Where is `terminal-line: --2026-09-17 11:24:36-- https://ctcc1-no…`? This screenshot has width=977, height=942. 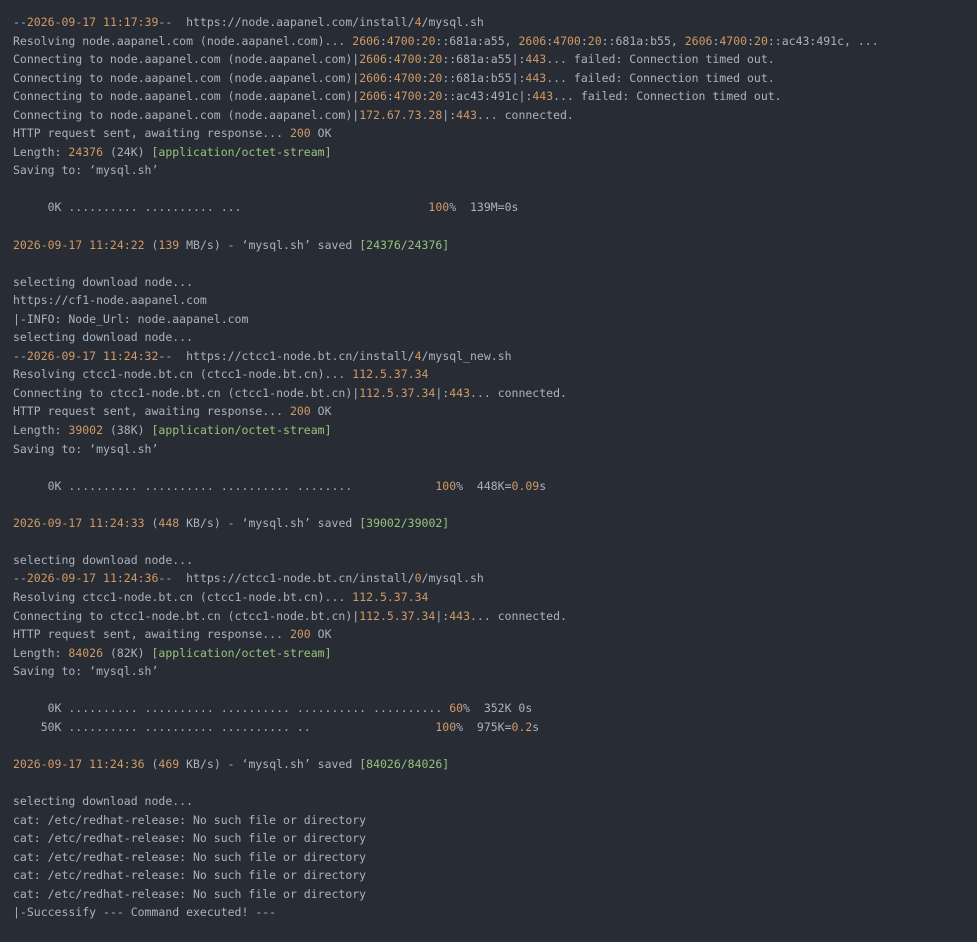 terminal-line: --2026-09-17 11:24:36-- https://ctcc1-no… is located at coordinates (495, 578).